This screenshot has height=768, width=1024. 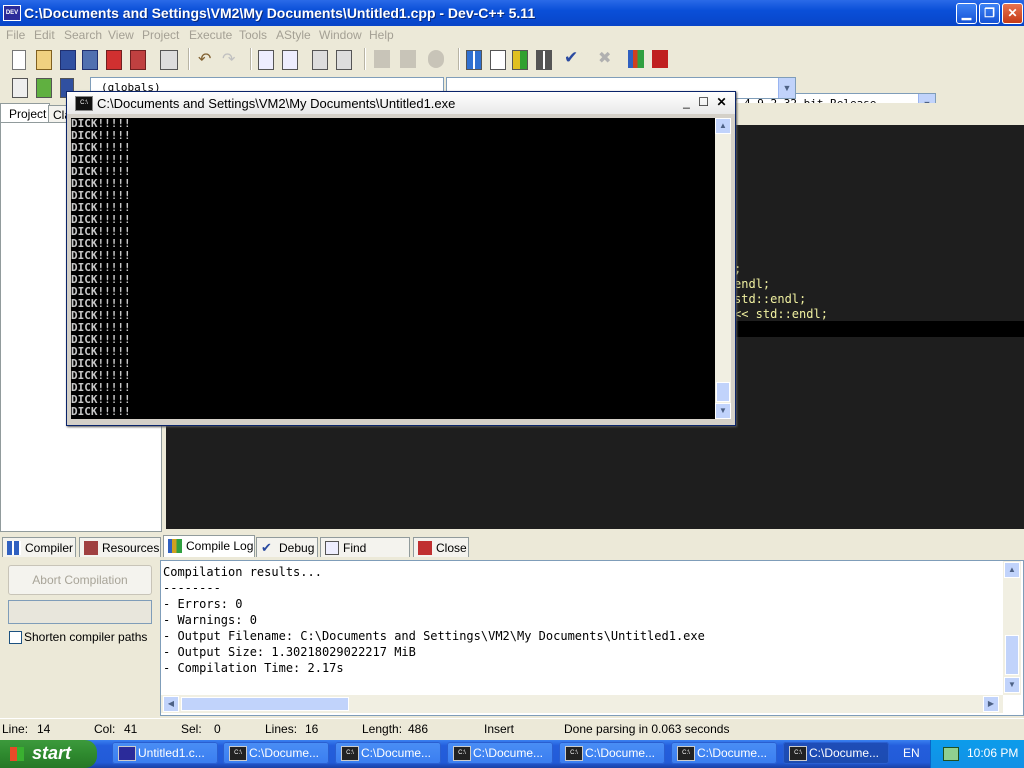 I want to click on undo-icon: ↶, so click(x=204, y=59).